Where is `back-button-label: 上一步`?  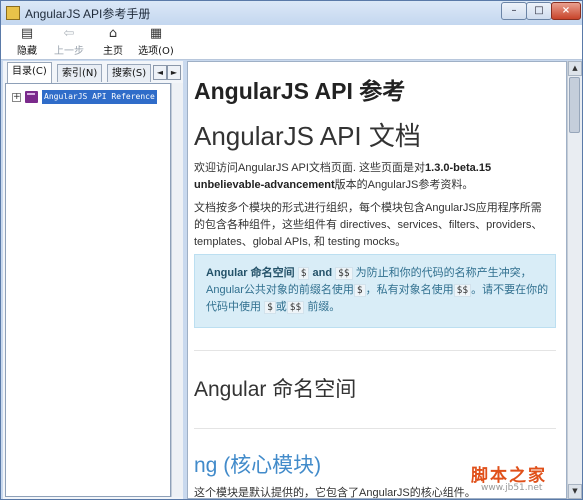 back-button-label: 上一步 is located at coordinates (69, 51).